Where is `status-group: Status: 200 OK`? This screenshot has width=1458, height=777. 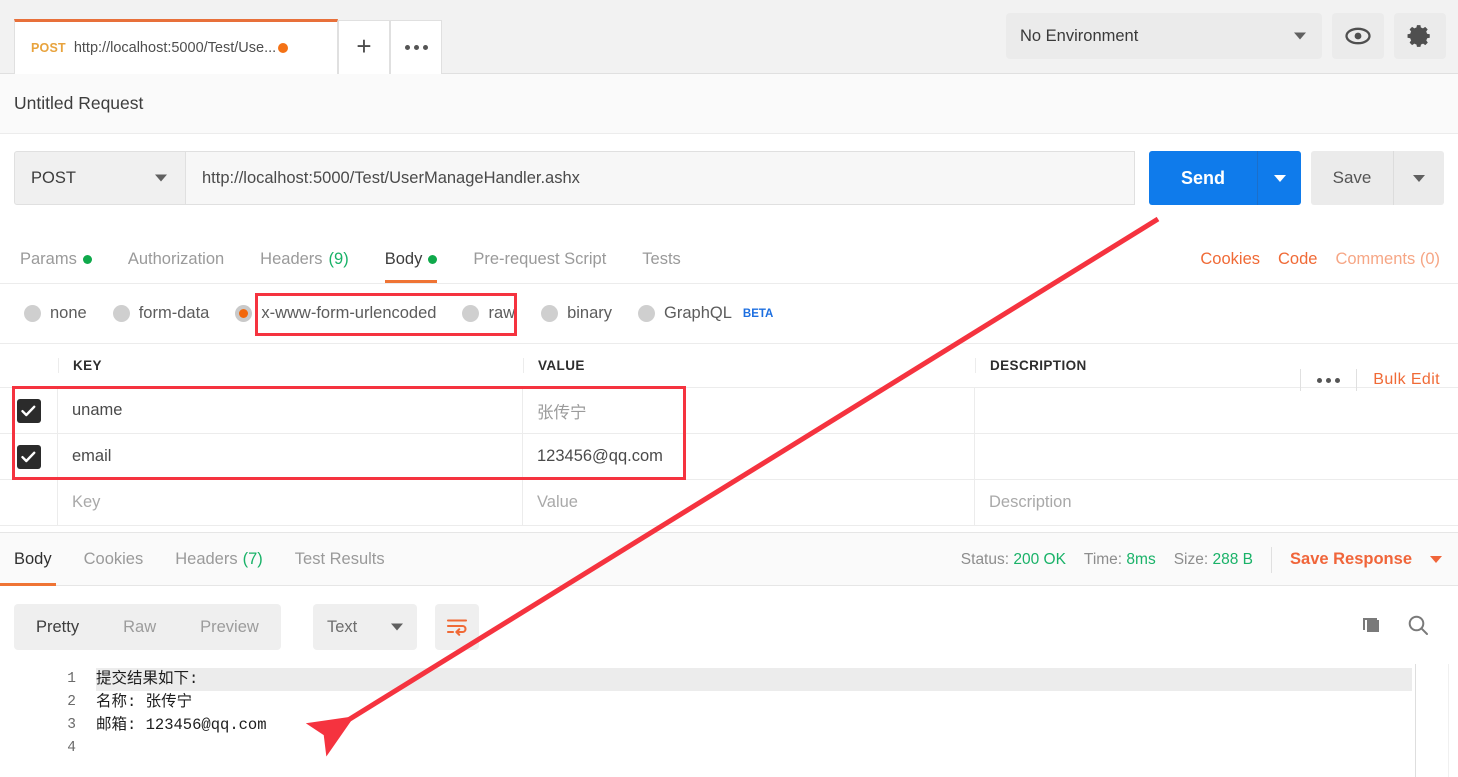 status-group: Status: 200 OK is located at coordinates (1013, 560).